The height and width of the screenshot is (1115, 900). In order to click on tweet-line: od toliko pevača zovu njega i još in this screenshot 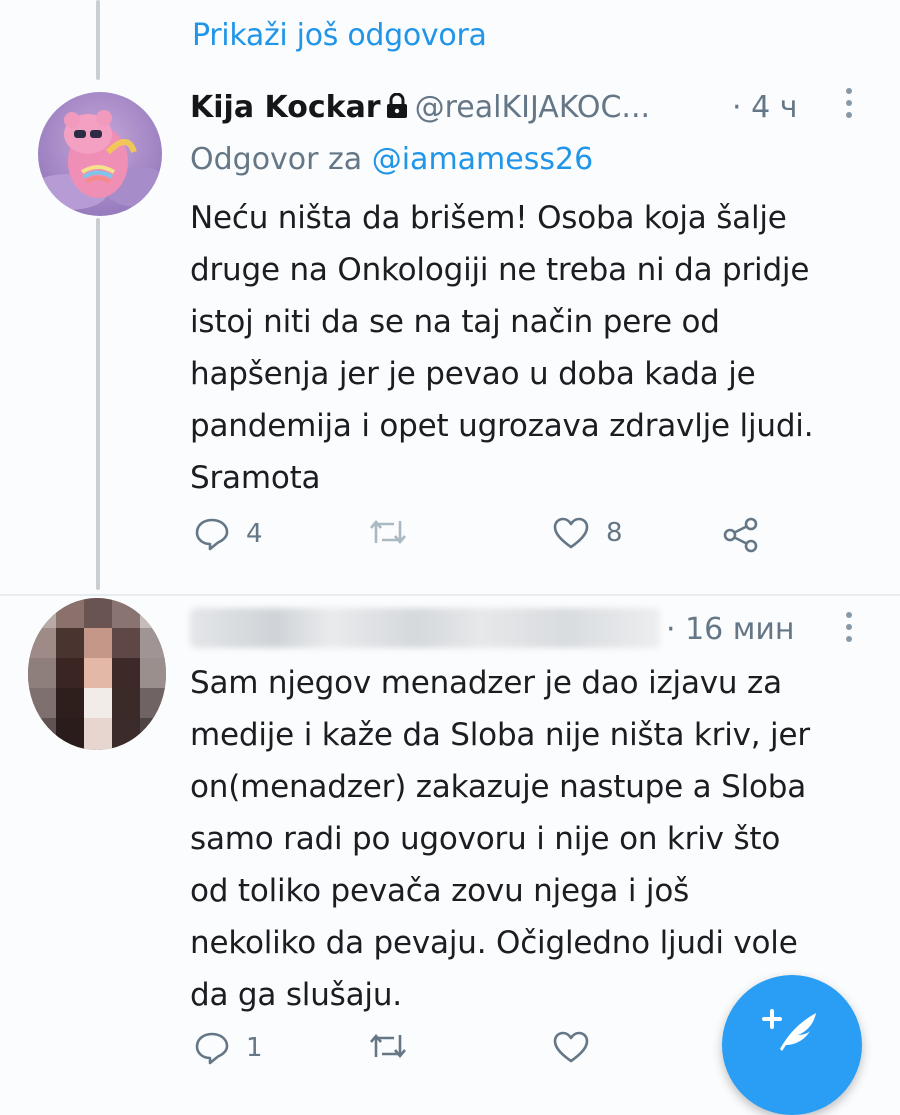, I will do `click(440, 891)`.